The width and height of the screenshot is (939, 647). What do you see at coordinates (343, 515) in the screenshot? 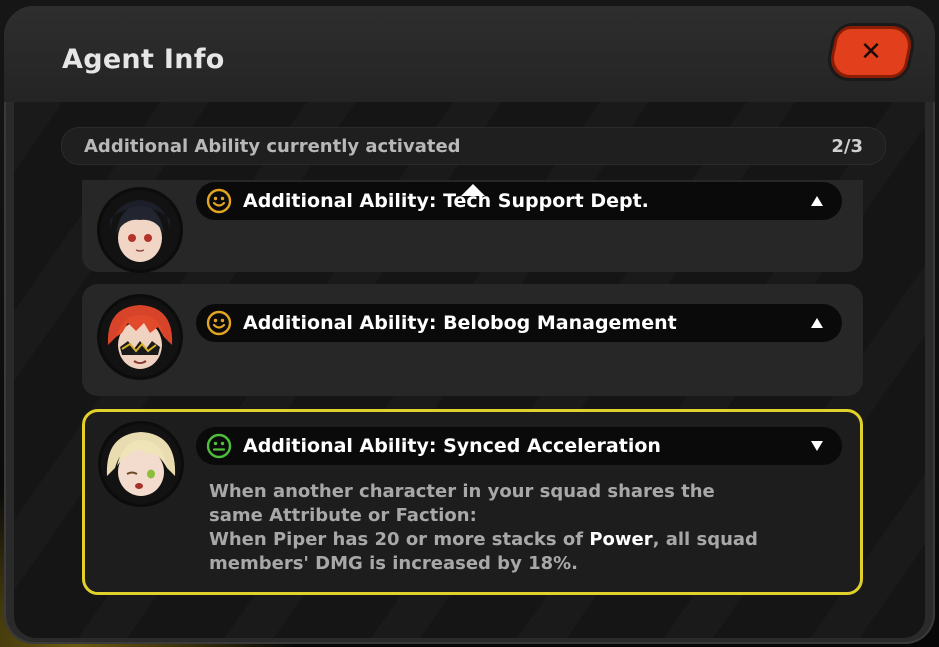
I see `description-line: same Attribute or Faction:` at bounding box center [343, 515].